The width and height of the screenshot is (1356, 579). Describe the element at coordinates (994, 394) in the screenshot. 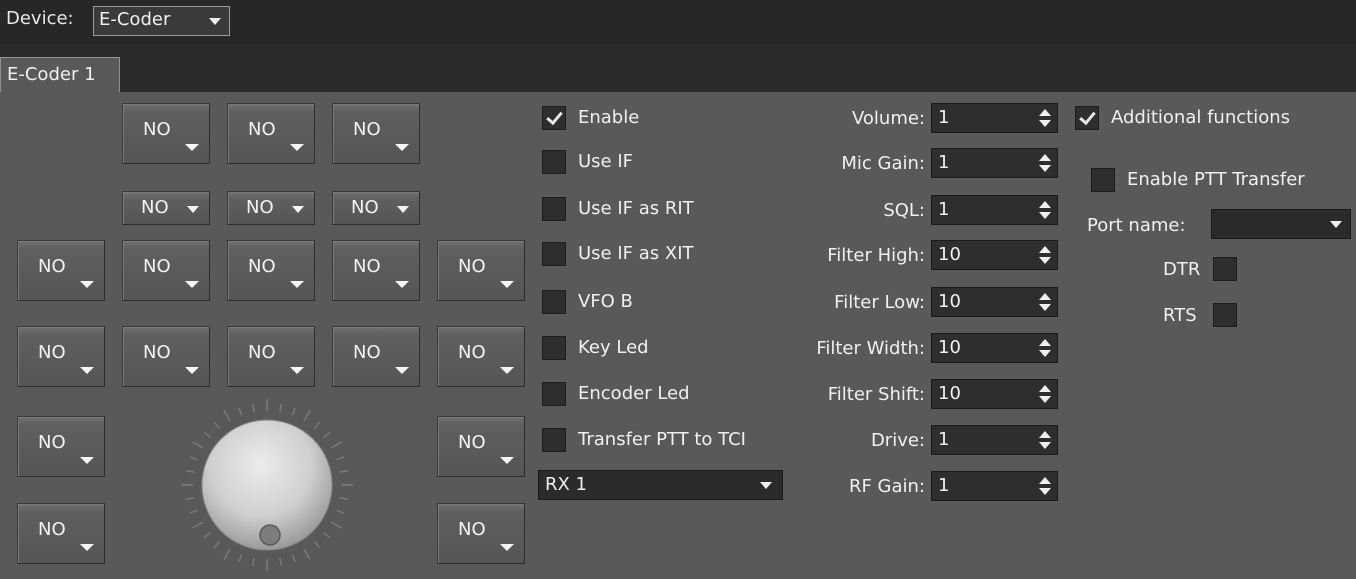

I see `filter-shift-spinbox: 10` at that location.